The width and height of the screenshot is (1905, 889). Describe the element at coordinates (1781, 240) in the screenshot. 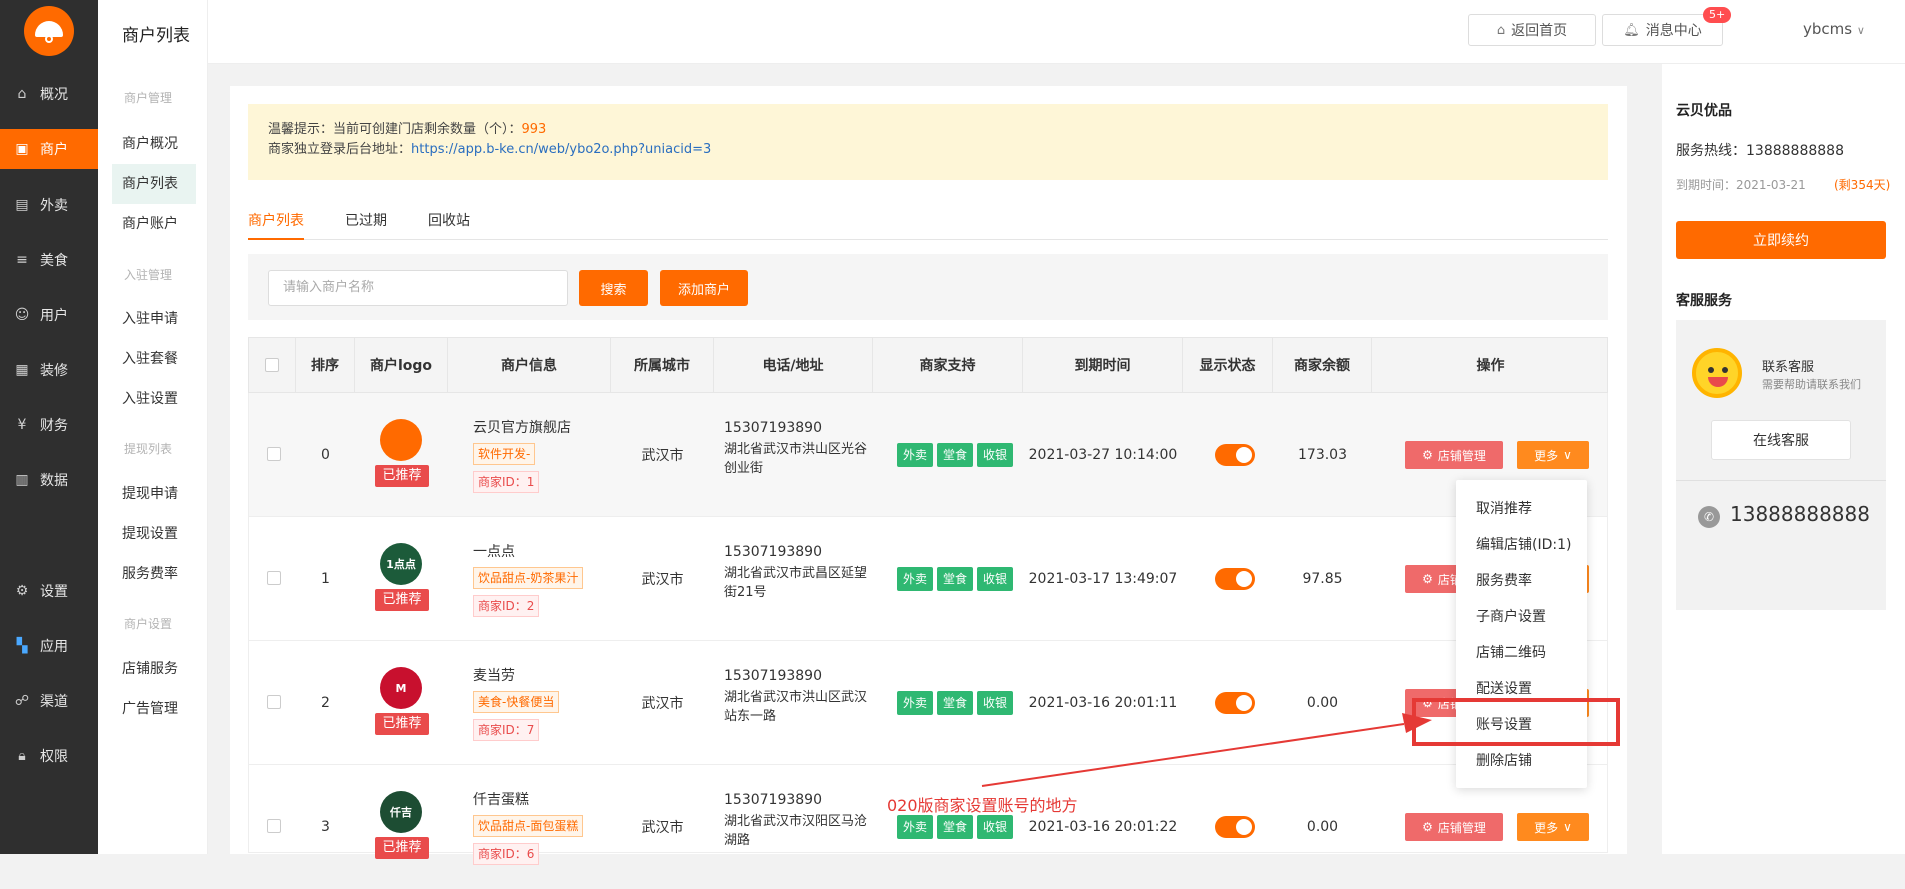

I see `renew-button: 立即续约` at that location.